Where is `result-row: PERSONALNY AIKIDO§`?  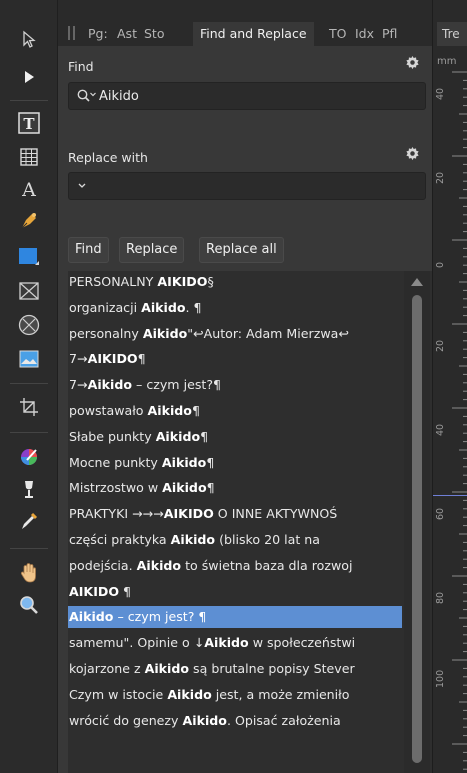 result-row: PERSONALNY AIKIDO§ is located at coordinates (235, 282).